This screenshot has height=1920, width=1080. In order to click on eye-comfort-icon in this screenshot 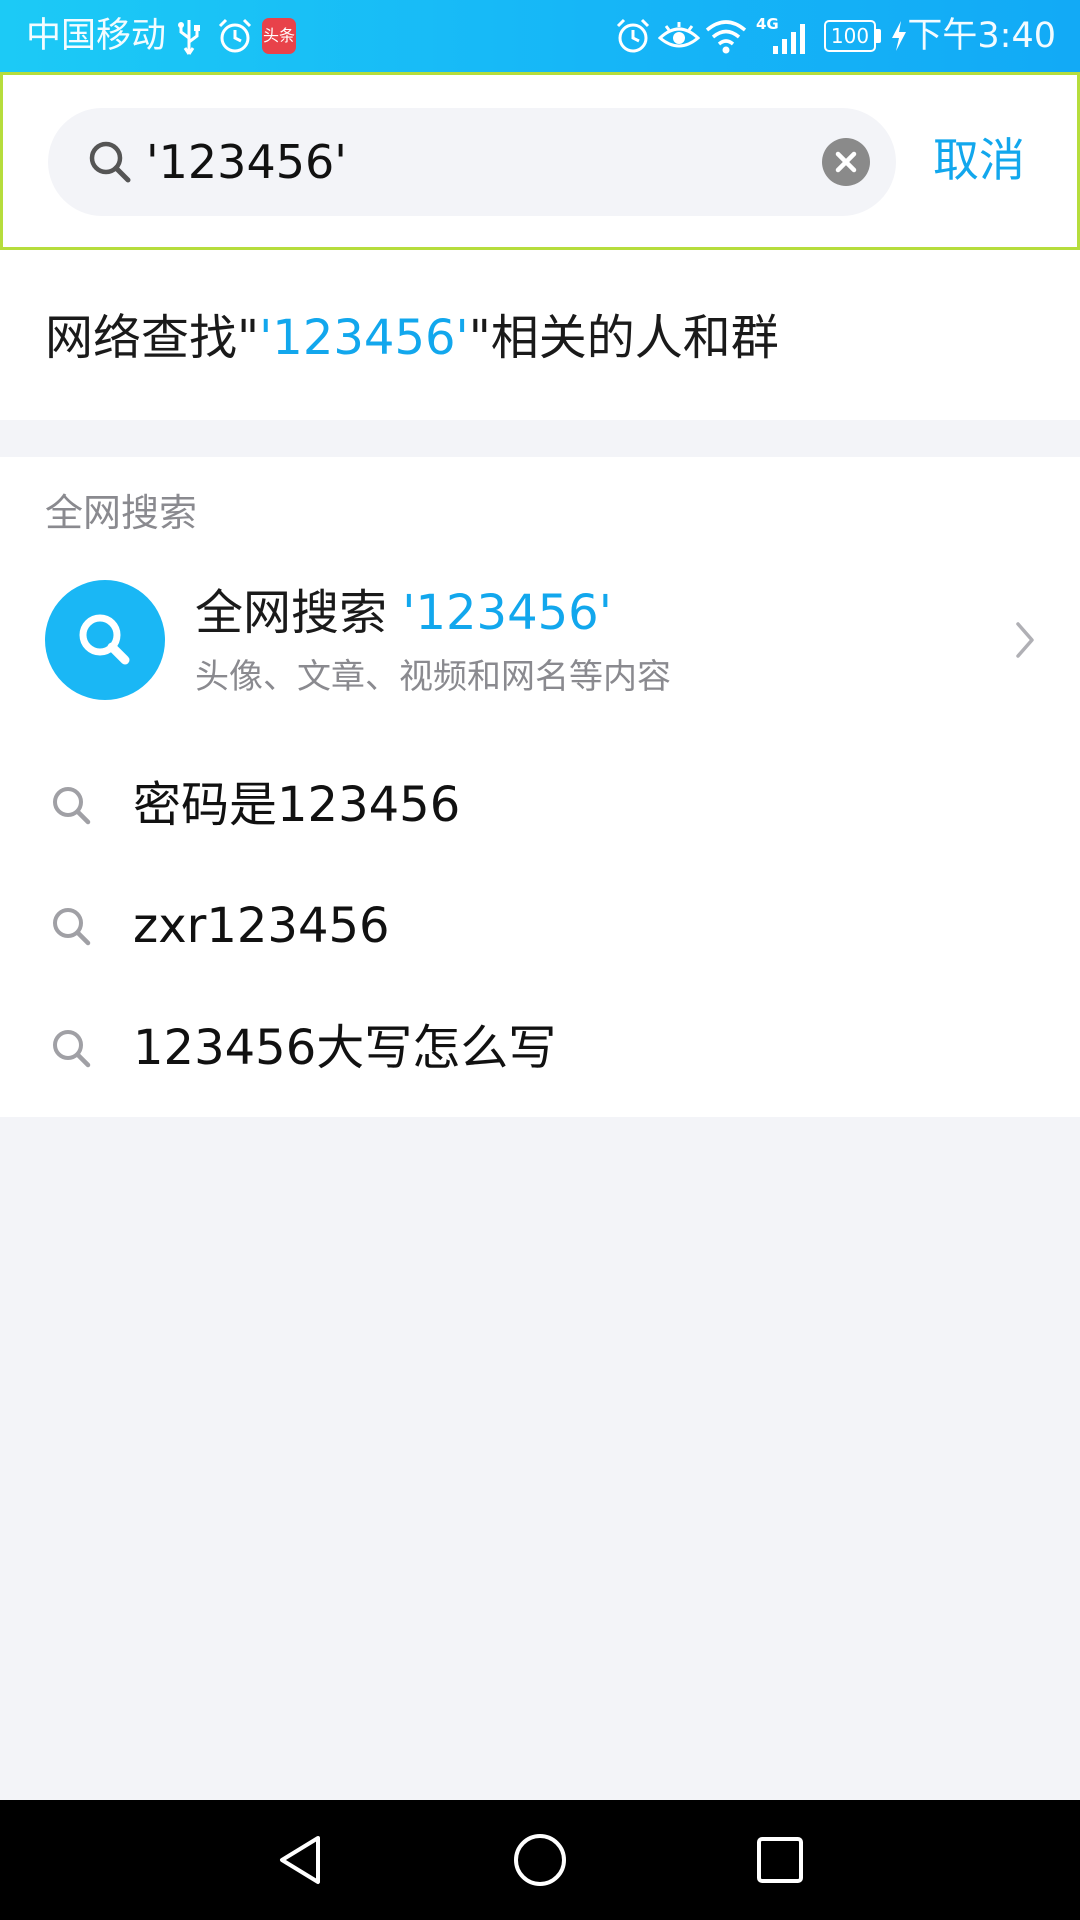, I will do `click(679, 35)`.